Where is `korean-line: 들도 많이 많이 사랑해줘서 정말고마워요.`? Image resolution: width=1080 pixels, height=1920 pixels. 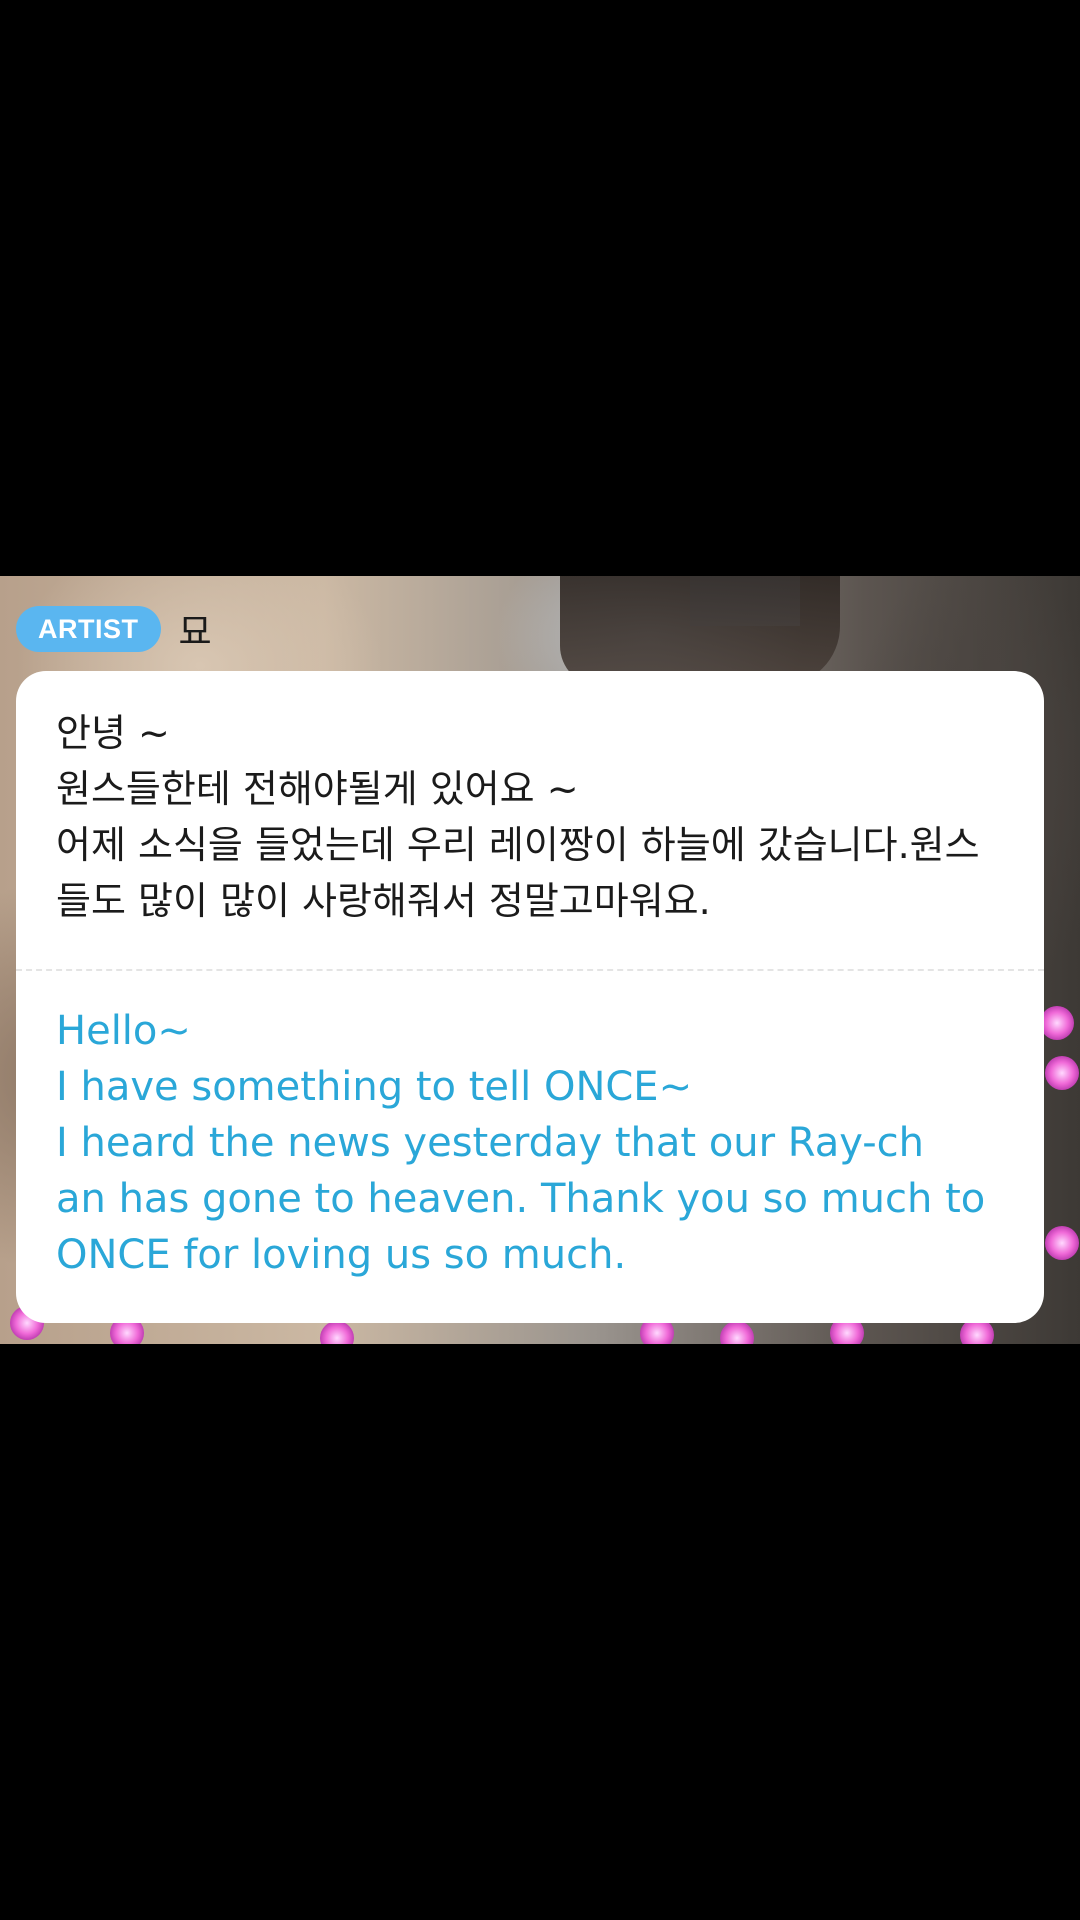 korean-line: 들도 많이 많이 사랑해줘서 정말고마워요. is located at coordinates (383, 901).